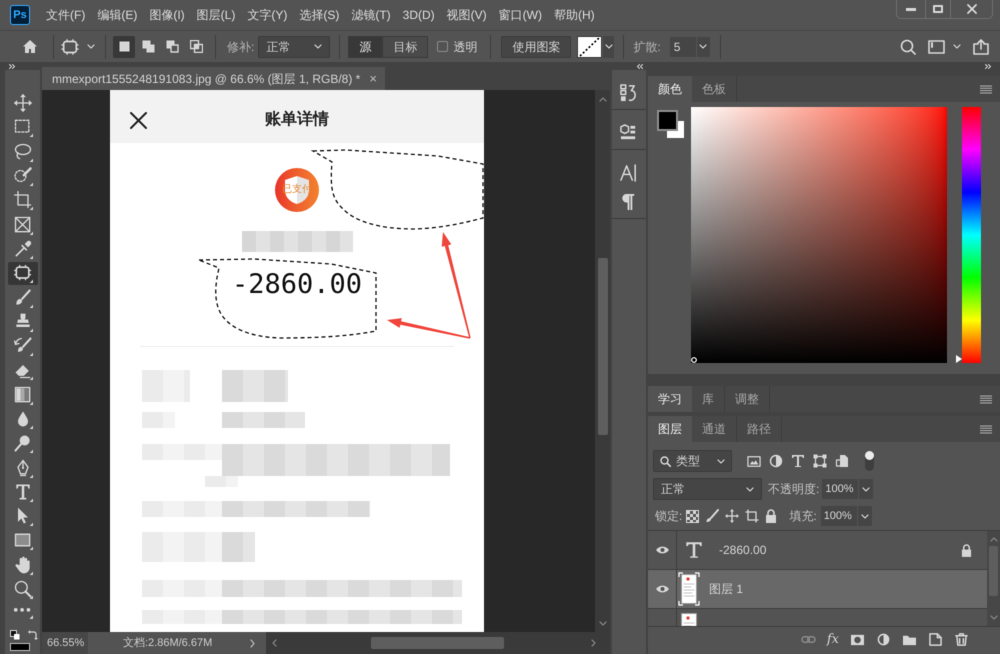 This screenshot has height=654, width=1000. I want to click on folder-icon, so click(909, 639).